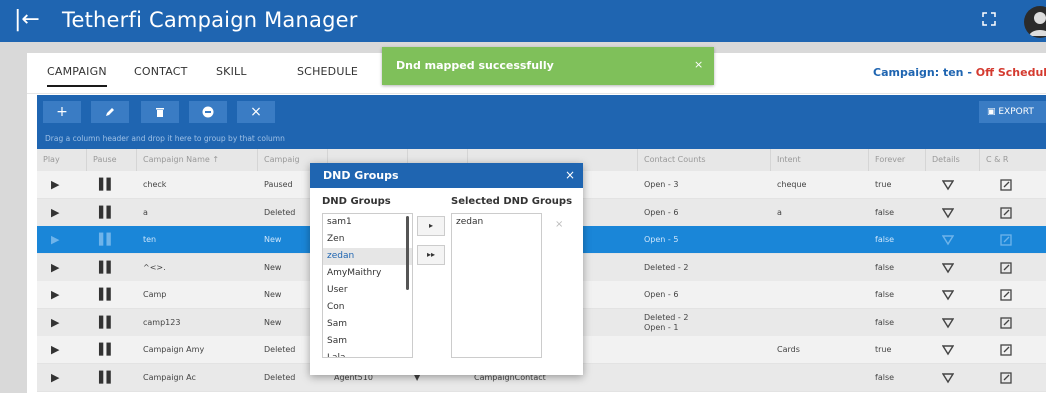  I want to click on export-button: ▣ EXPORT, so click(1012, 112).